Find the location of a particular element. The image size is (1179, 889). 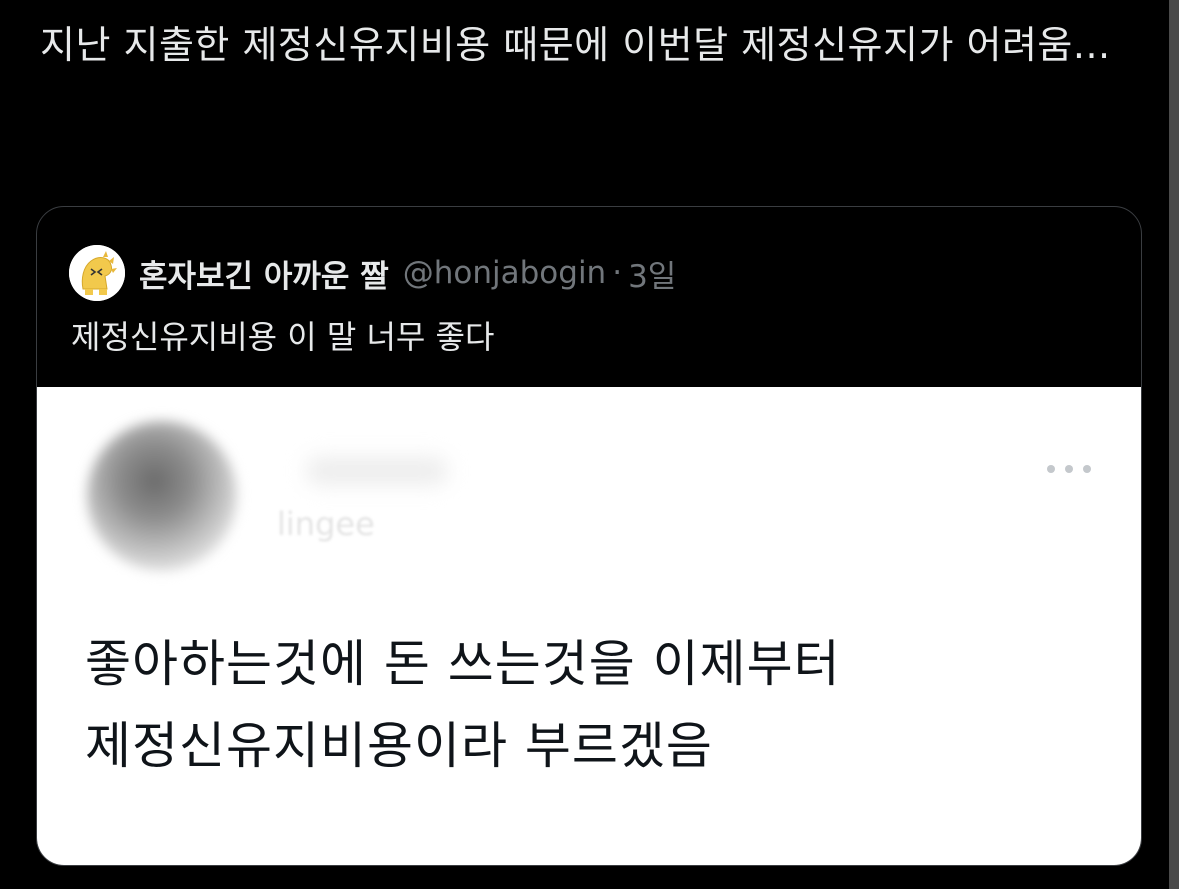

media-text: 좋아하는것에 돈 쓰는것을 이제부터 제정신유지비용이라 부르겠음 is located at coordinates (471, 705).